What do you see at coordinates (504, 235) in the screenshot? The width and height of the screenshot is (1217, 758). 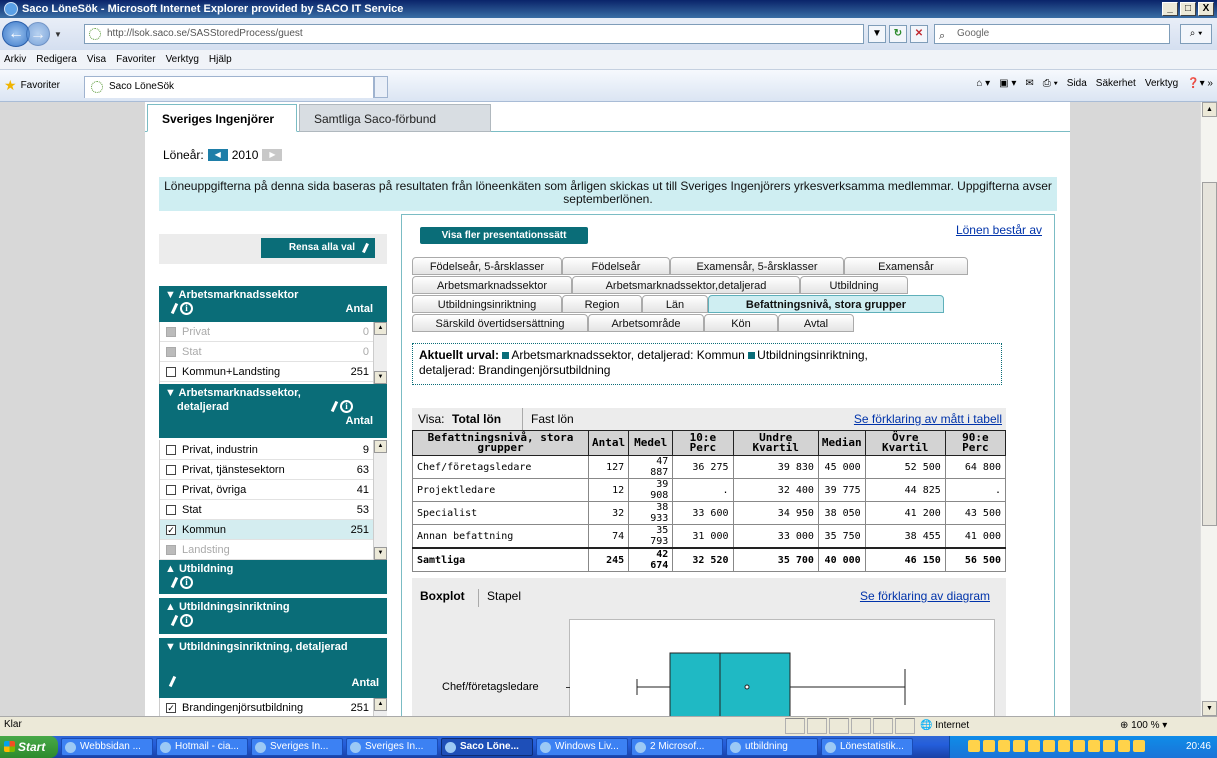 I see `show-more-button: Visa fler presentationssätt` at bounding box center [504, 235].